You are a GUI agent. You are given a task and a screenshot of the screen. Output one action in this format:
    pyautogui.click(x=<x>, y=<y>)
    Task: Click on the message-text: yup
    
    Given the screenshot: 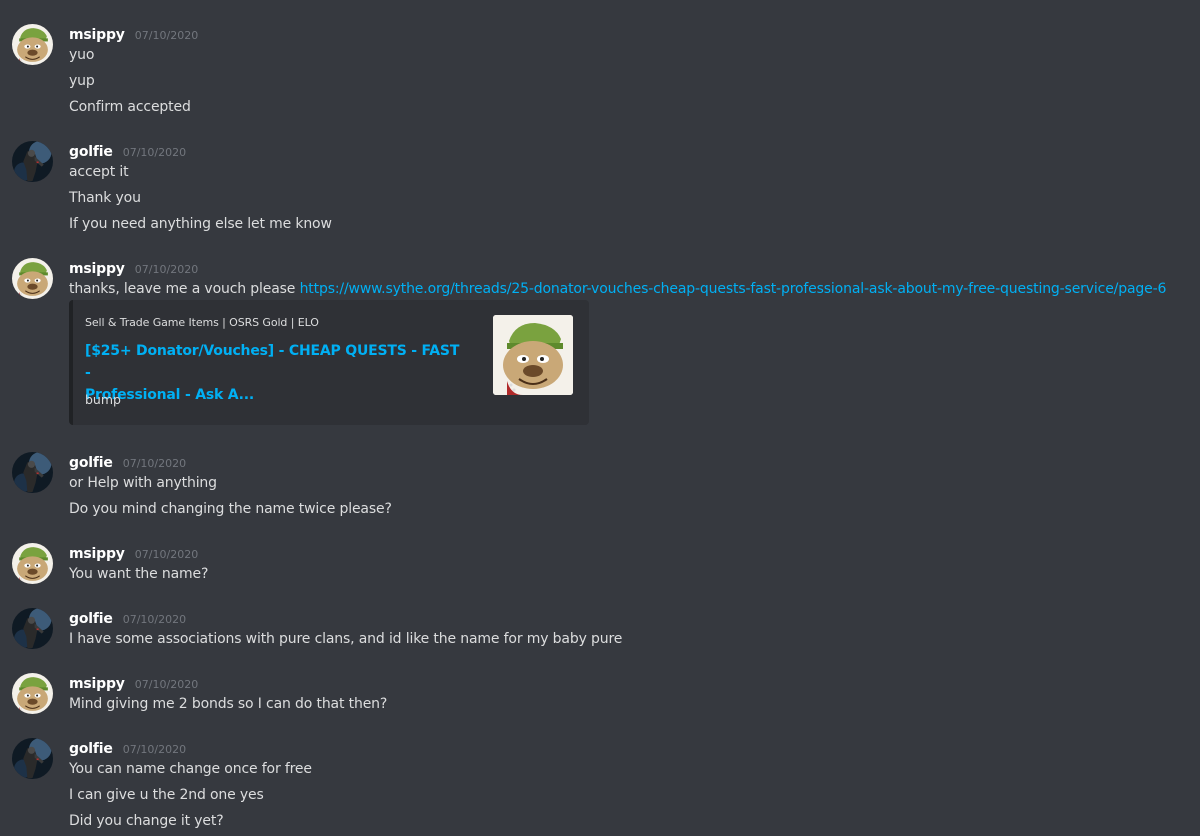 What is the action you would take?
    pyautogui.click(x=82, y=81)
    